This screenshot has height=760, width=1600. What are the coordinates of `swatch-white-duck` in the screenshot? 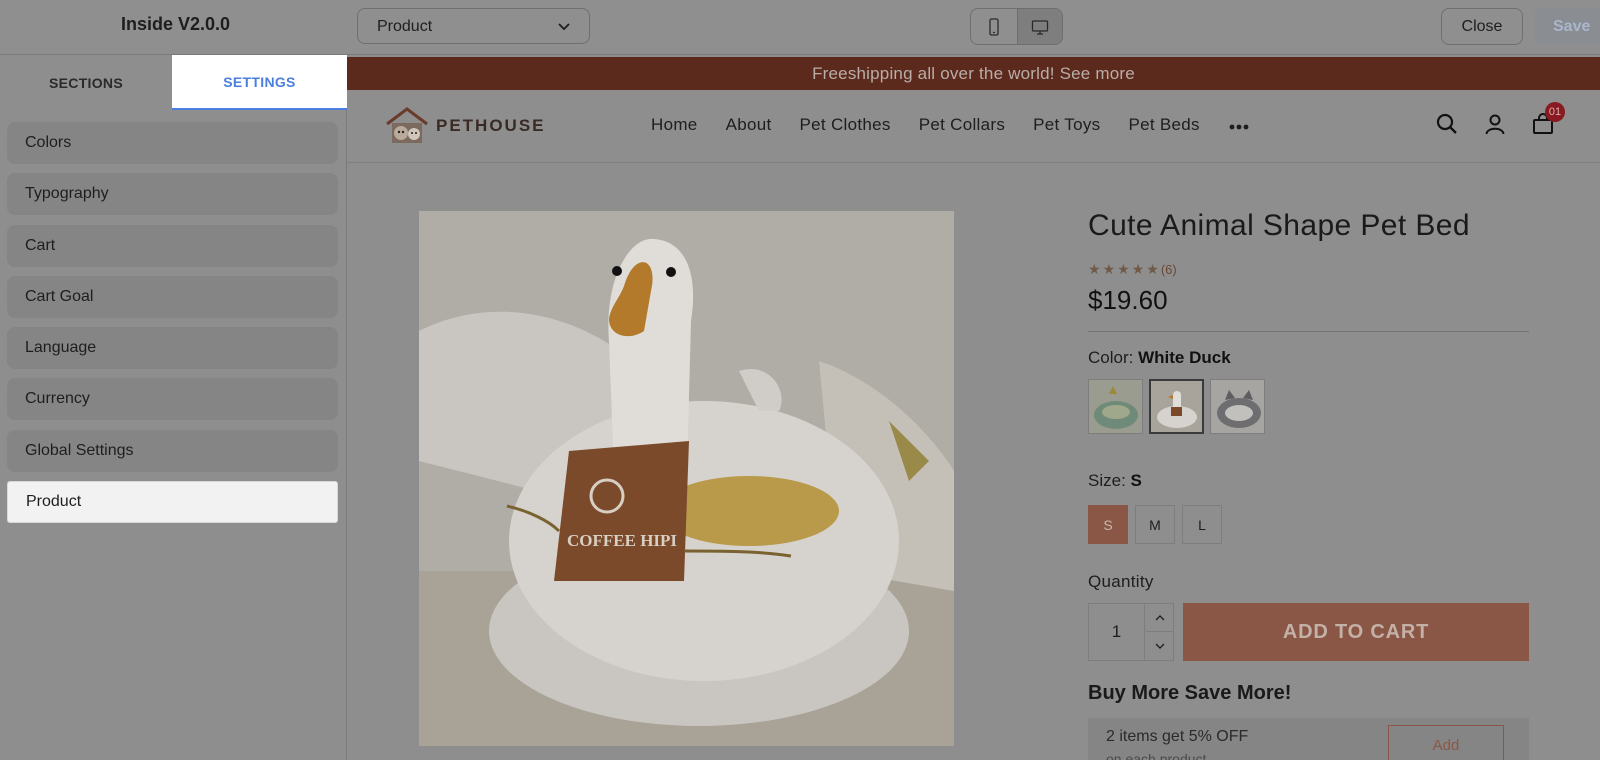 It's located at (1176, 406).